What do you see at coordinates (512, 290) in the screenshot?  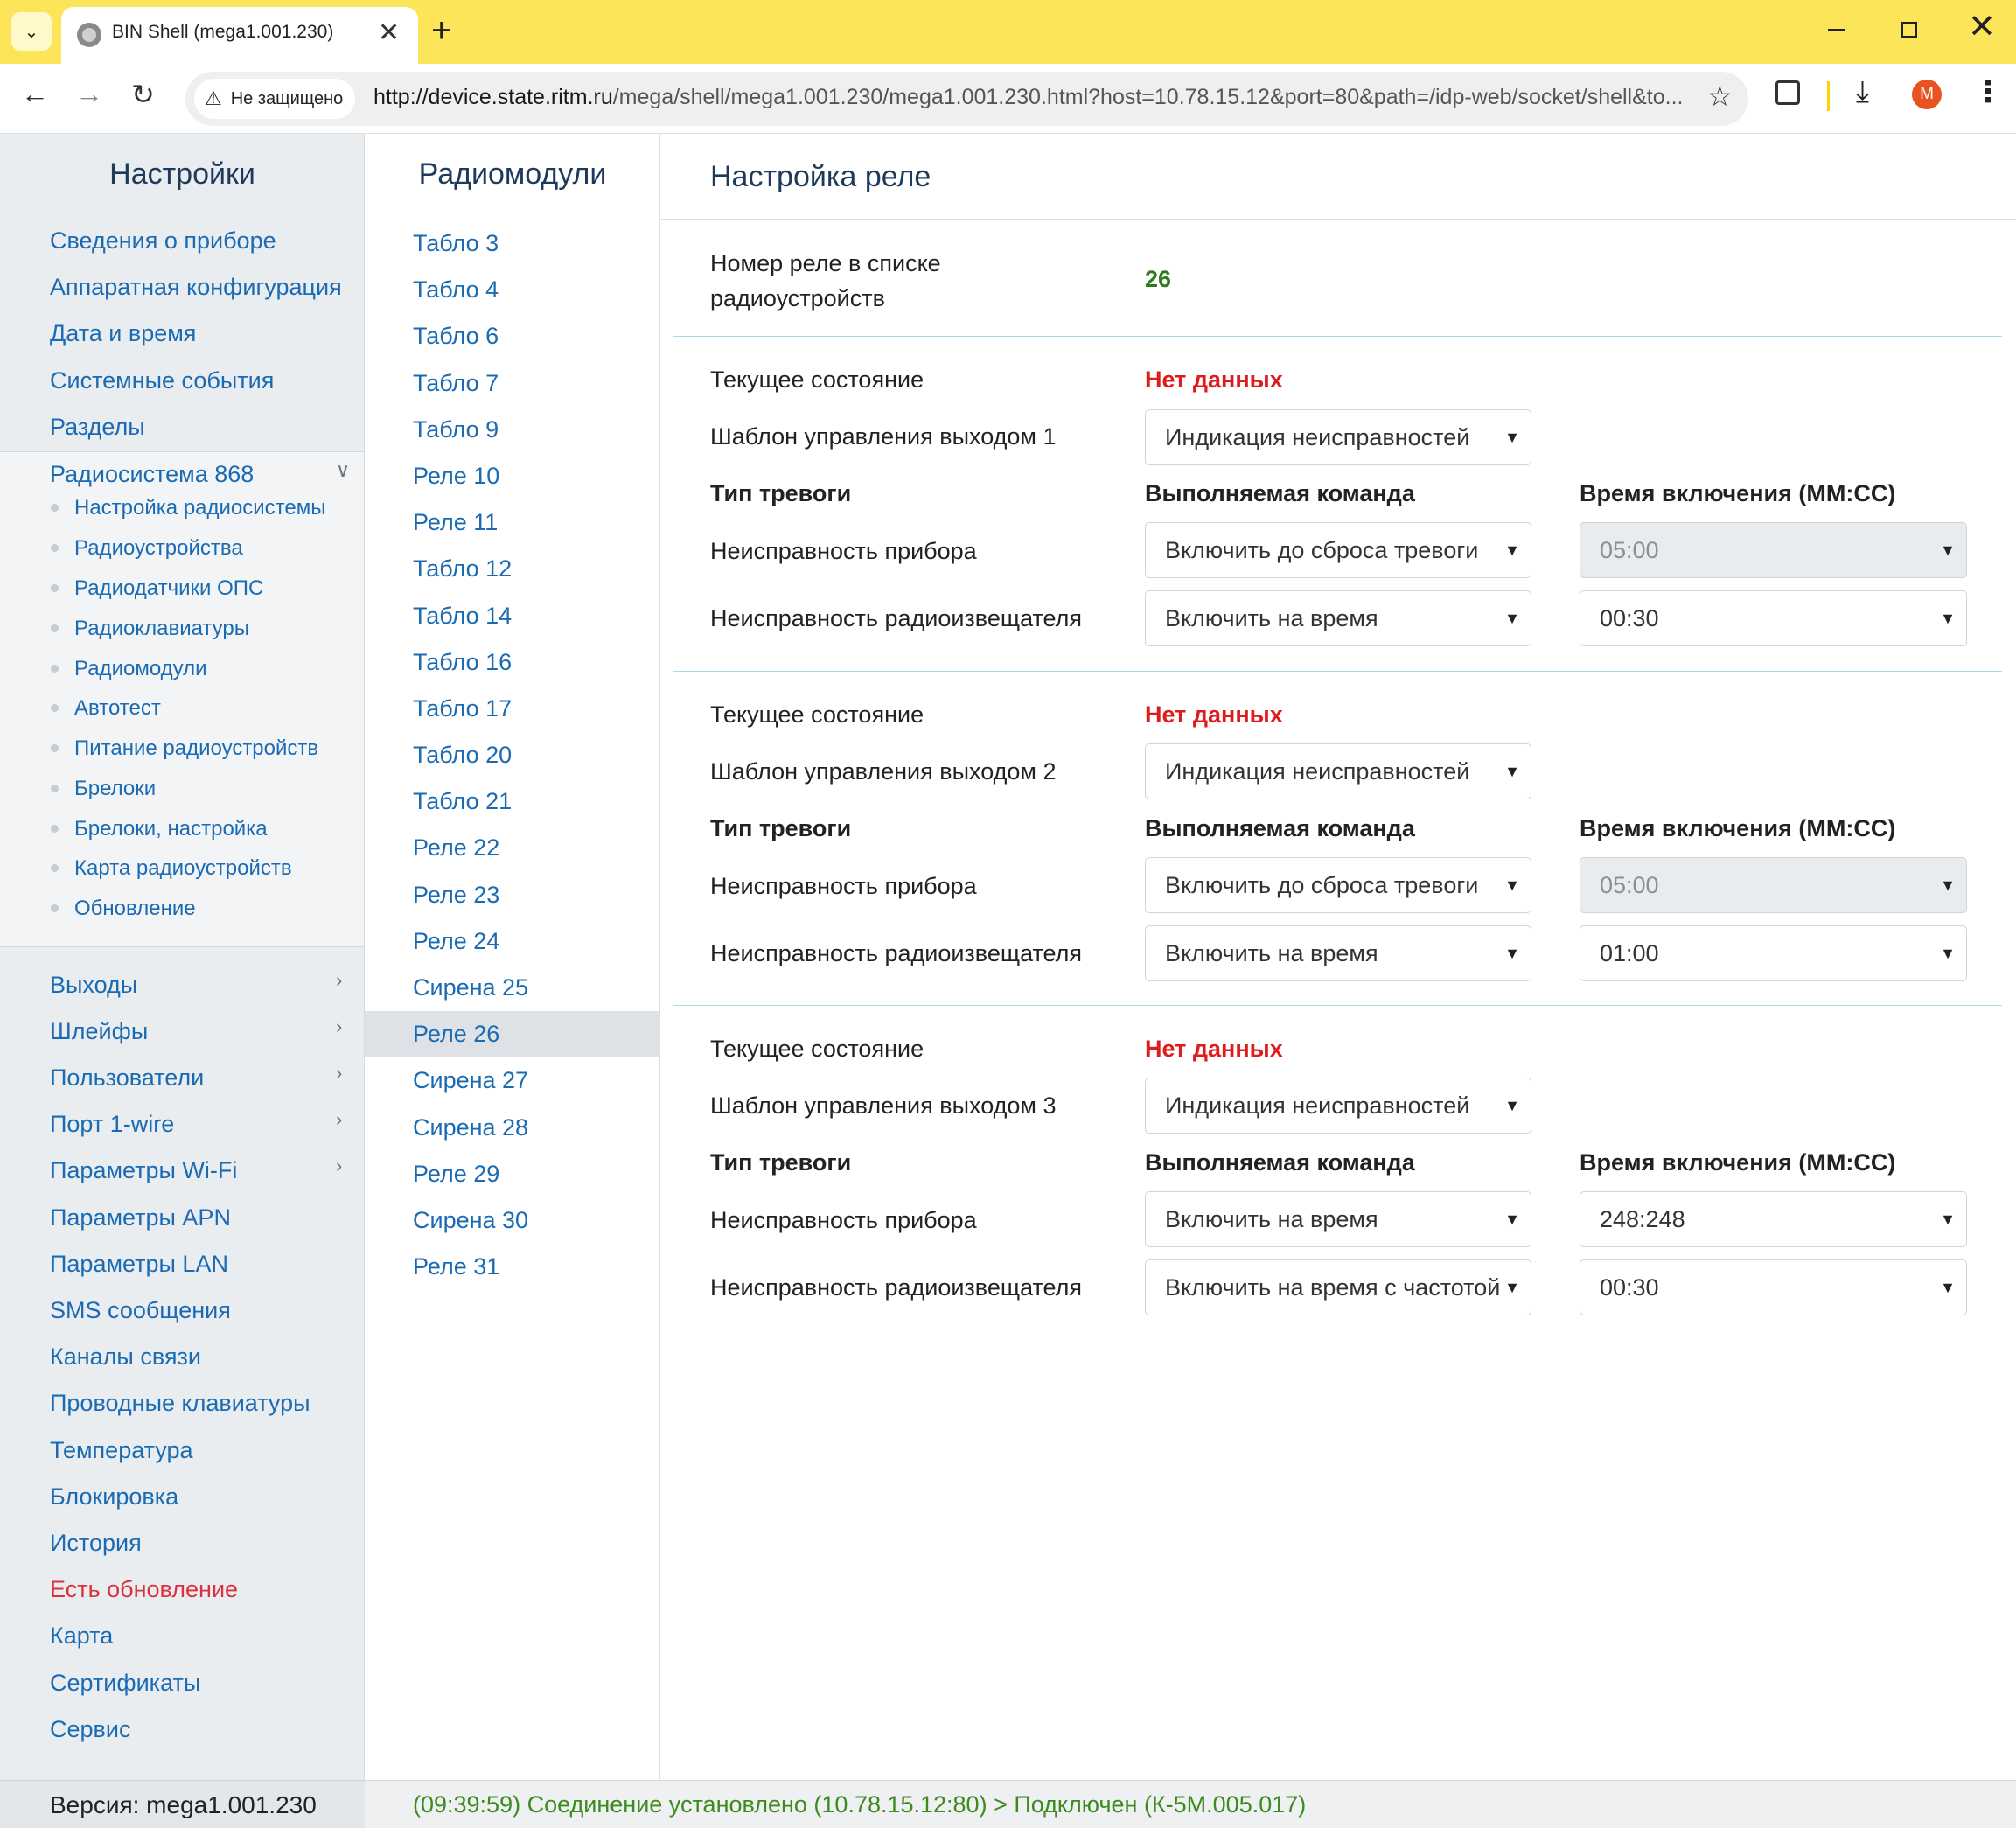 I see `list-item: Табло 4` at bounding box center [512, 290].